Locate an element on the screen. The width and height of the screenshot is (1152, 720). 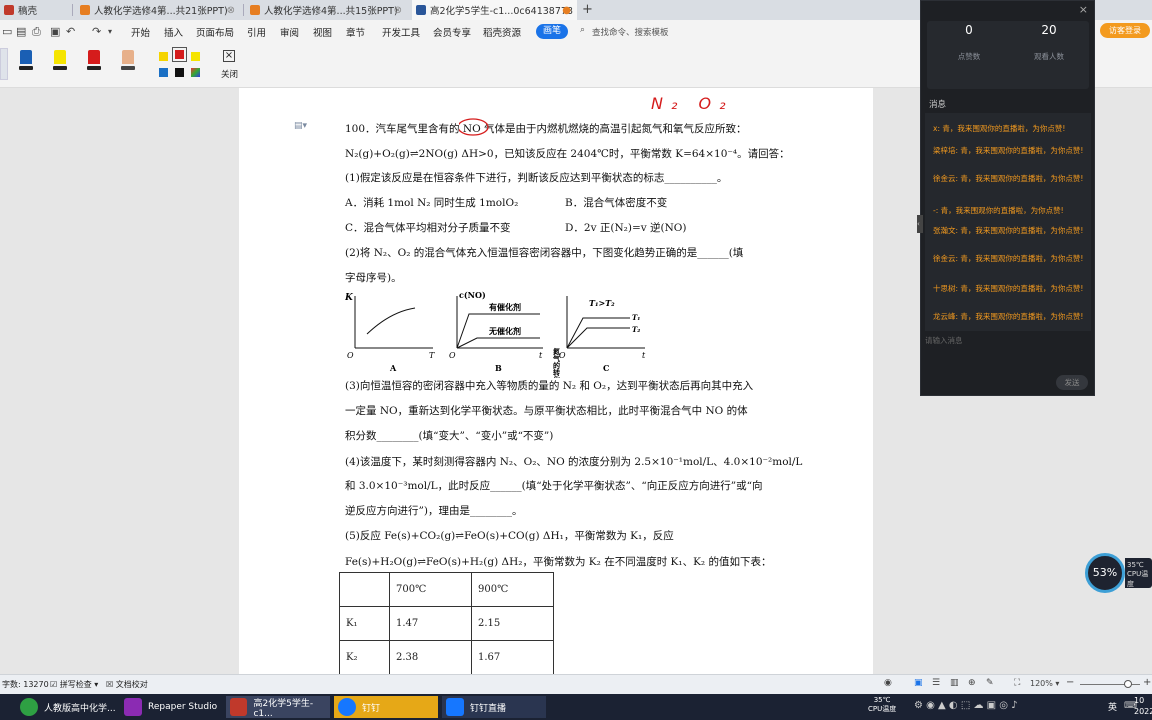
zoom-select: 120% ▾ is located at coordinates (1044, 683).